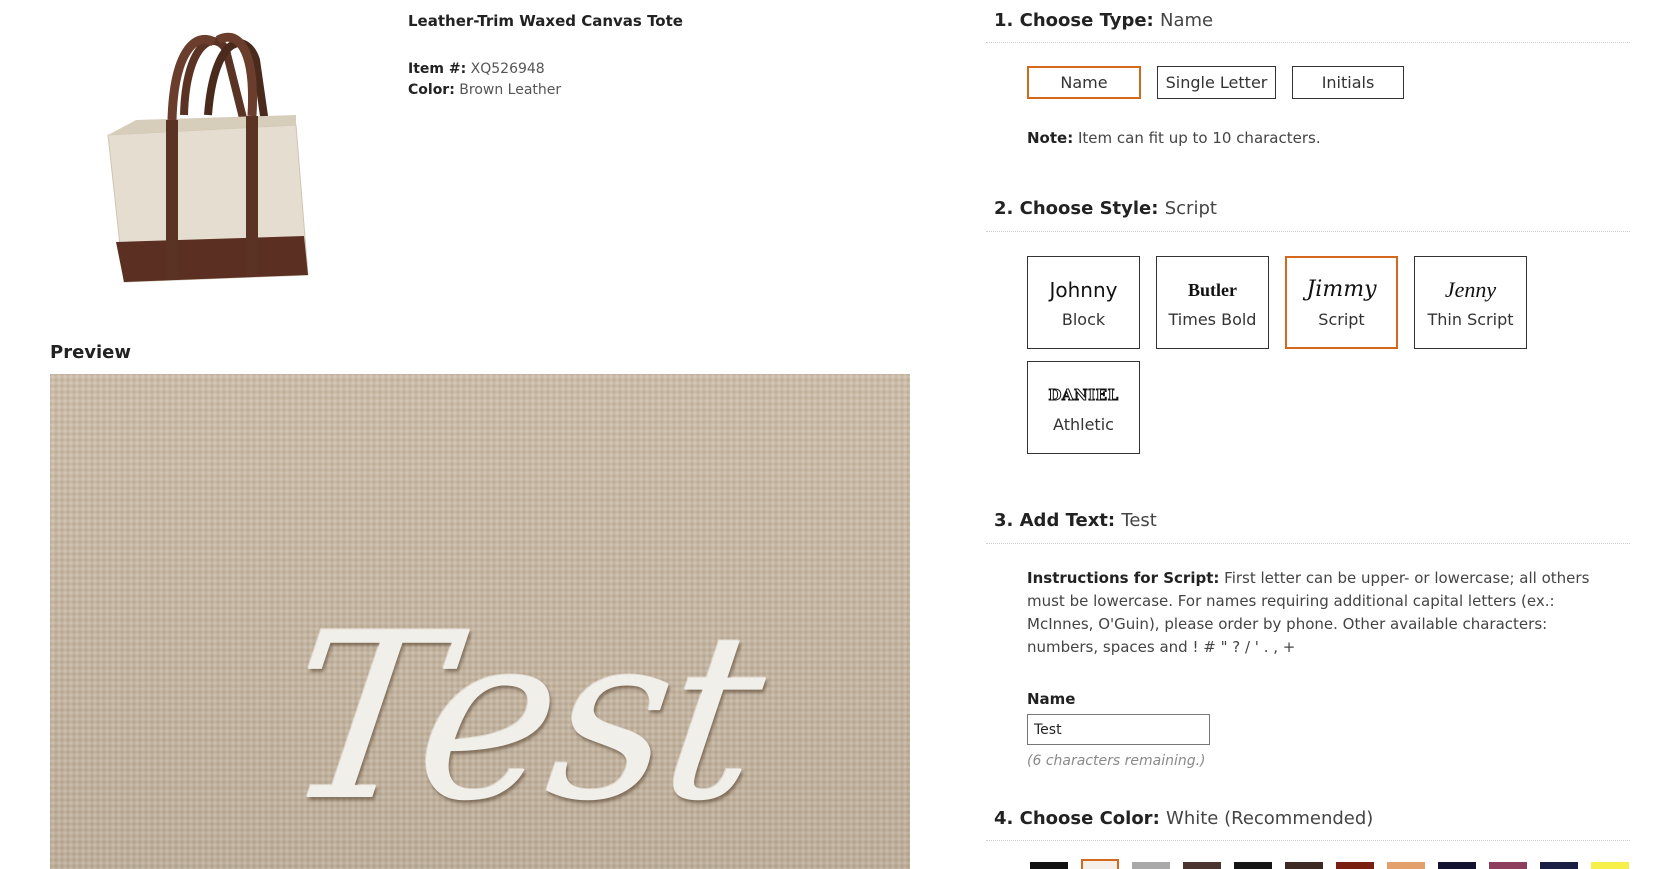 The image size is (1676, 869). Describe the element at coordinates (1077, 818) in the screenshot. I see `color-heading-label: 4. Choose Color:` at that location.